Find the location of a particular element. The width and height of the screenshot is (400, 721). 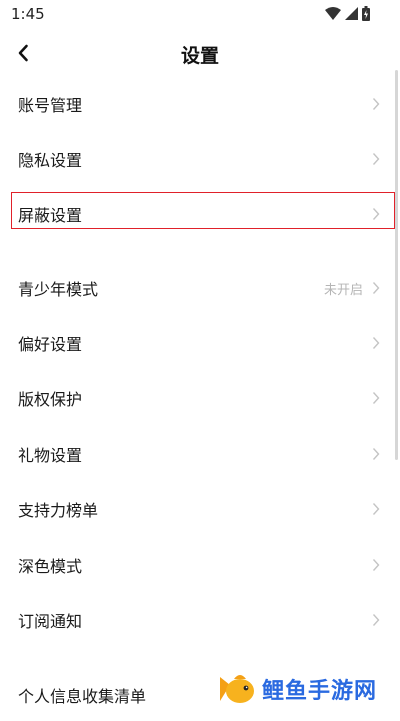

setting-label: 个人信息收集清单 is located at coordinates (82, 696).